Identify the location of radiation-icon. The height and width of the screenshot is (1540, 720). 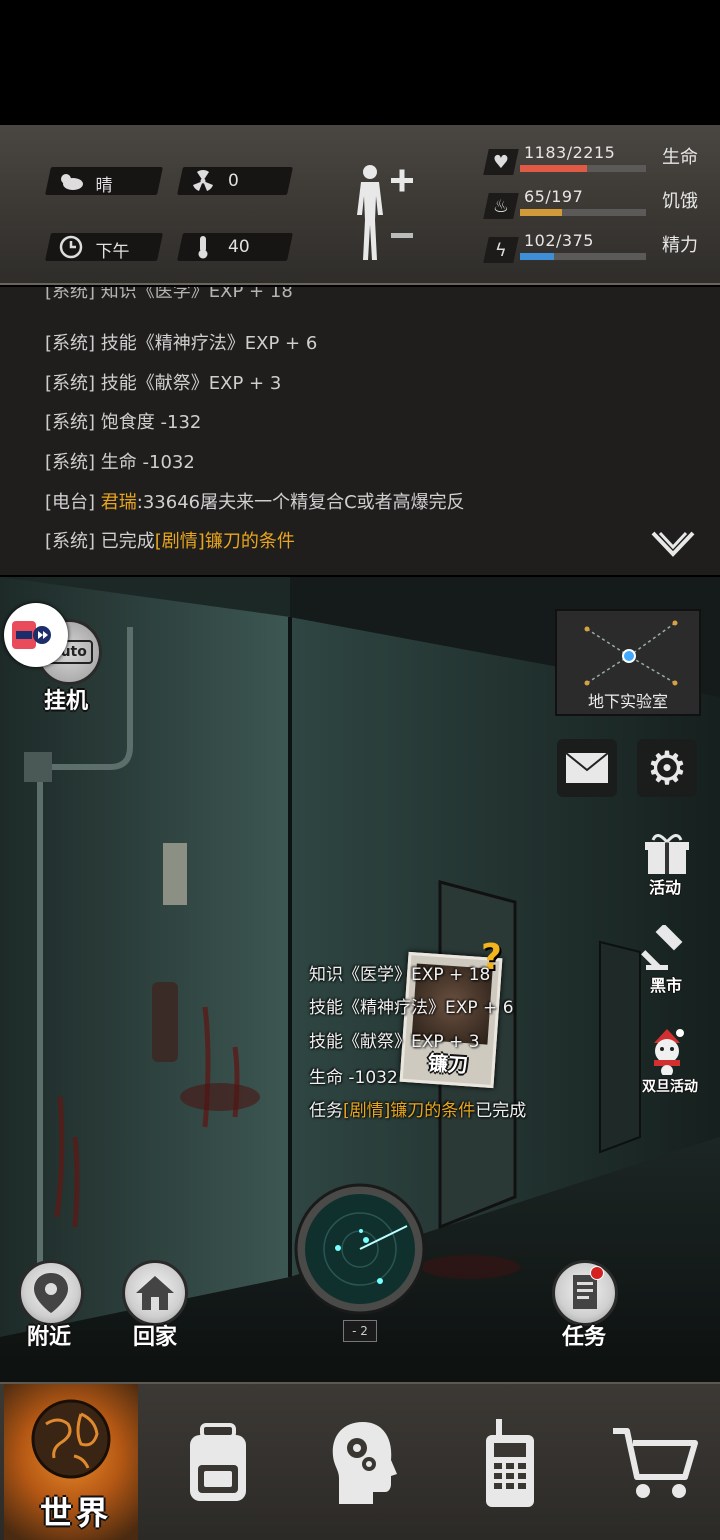
(203, 181).